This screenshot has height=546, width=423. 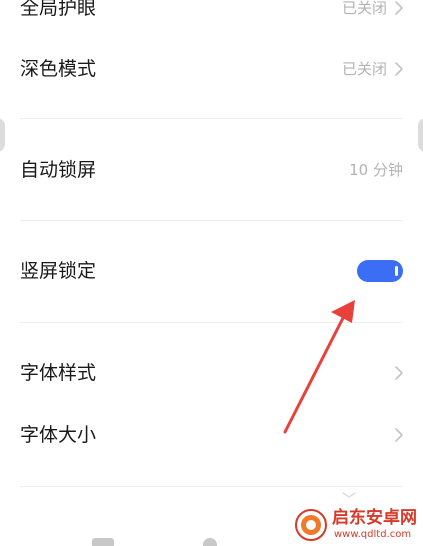 I want to click on settings-row-eye-protection: 全局护眼 已关闭, so click(x=211, y=15).